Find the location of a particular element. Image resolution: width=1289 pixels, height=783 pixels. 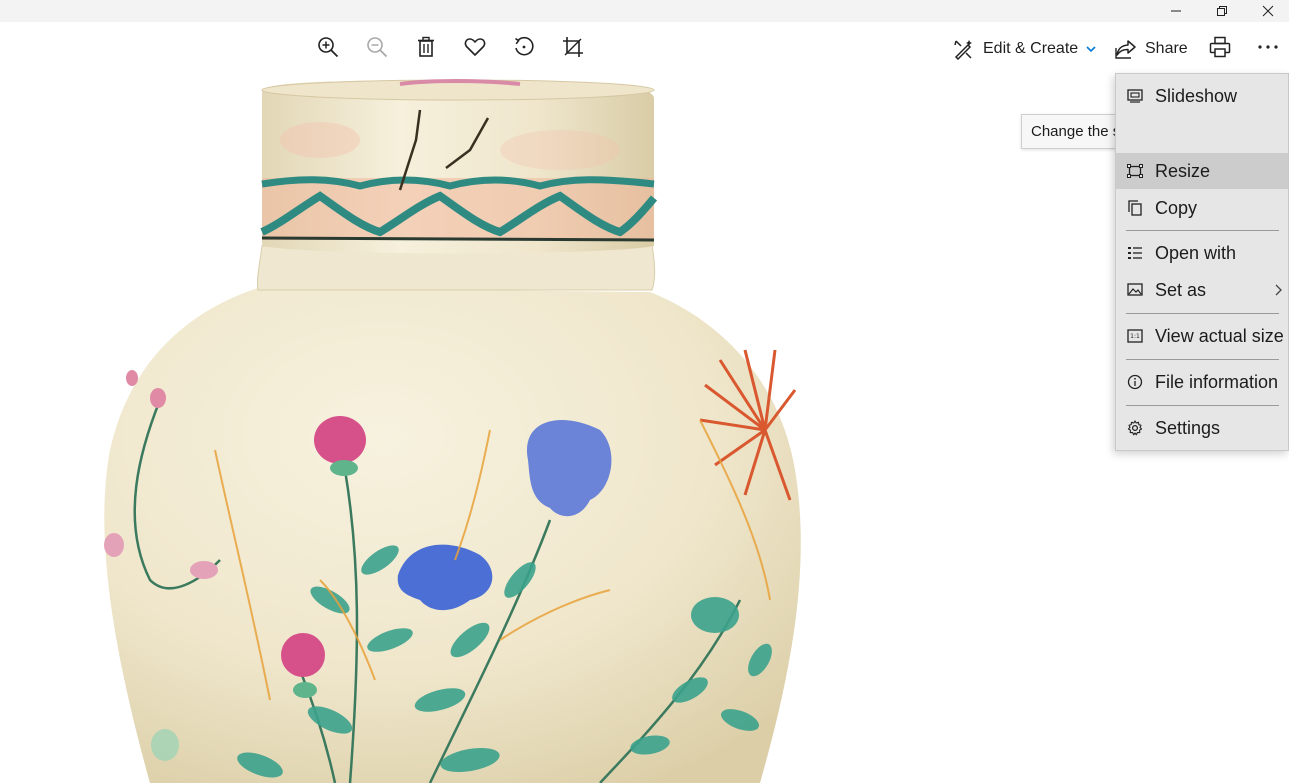

menu-item-copy: Copy is located at coordinates (1202, 208).